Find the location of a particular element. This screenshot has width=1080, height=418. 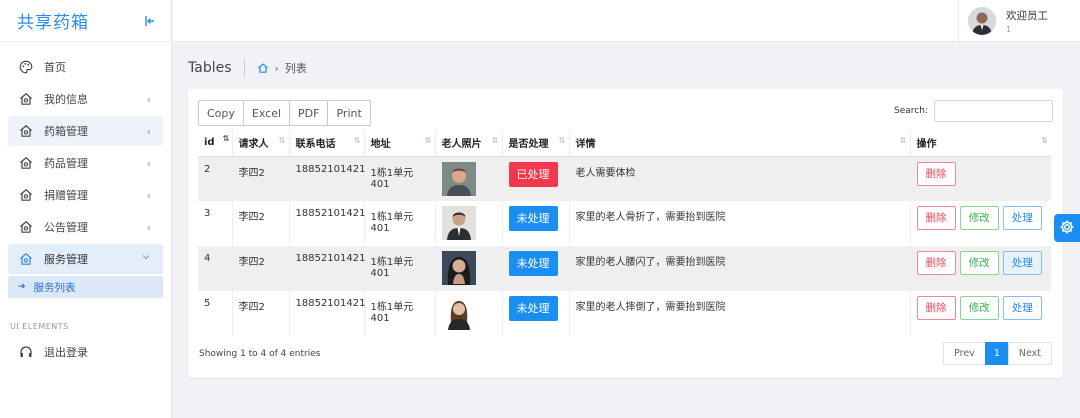

sidebar-item-announcement: 公告管理 ‹ is located at coordinates (85, 227).